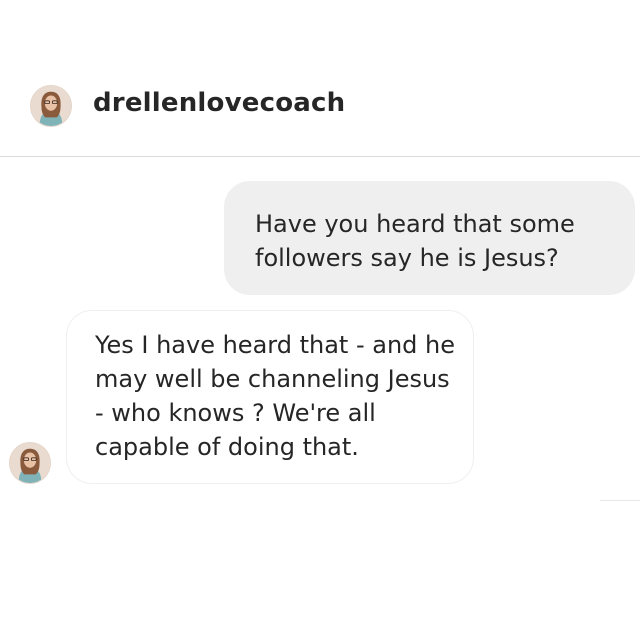  Describe the element at coordinates (620, 500) in the screenshot. I see `next-message-edge` at that location.